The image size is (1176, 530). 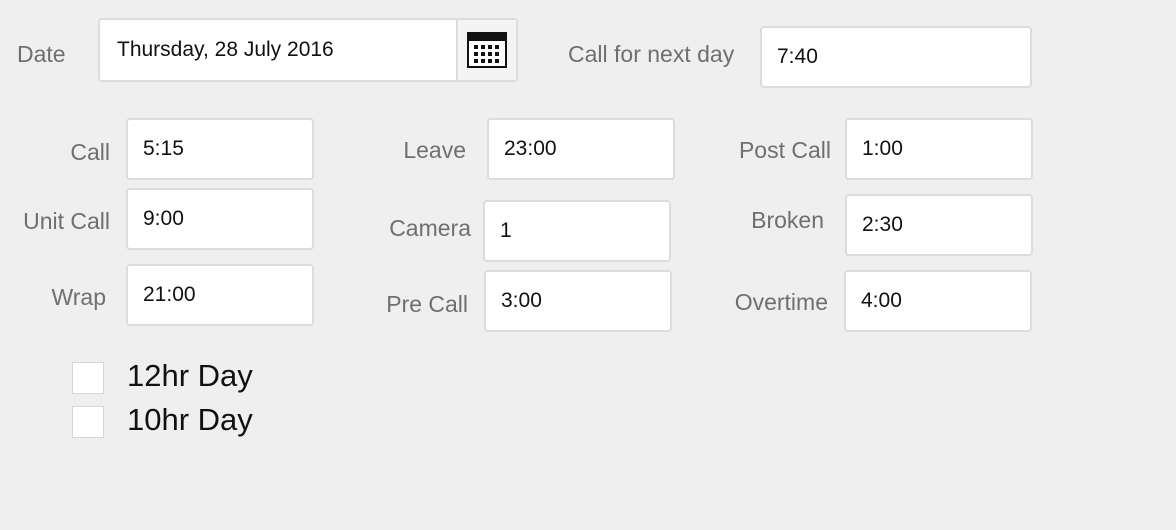 What do you see at coordinates (939, 149) in the screenshot?
I see `post-call-input` at bounding box center [939, 149].